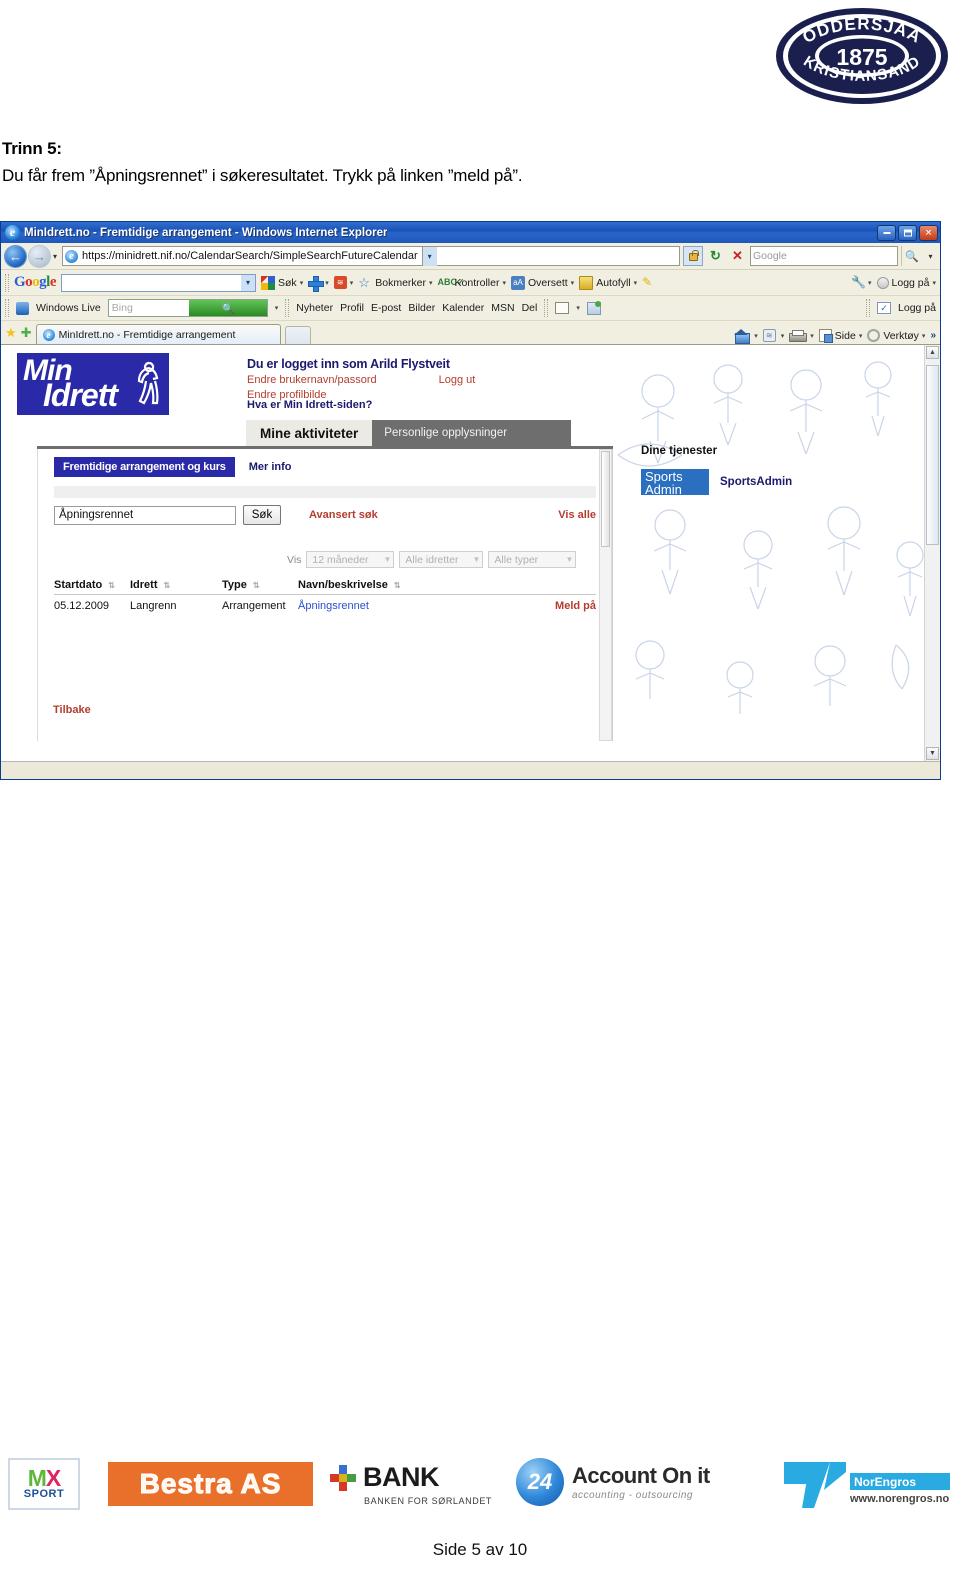  I want to click on column-idrett: Idrett ⇅, so click(176, 585).